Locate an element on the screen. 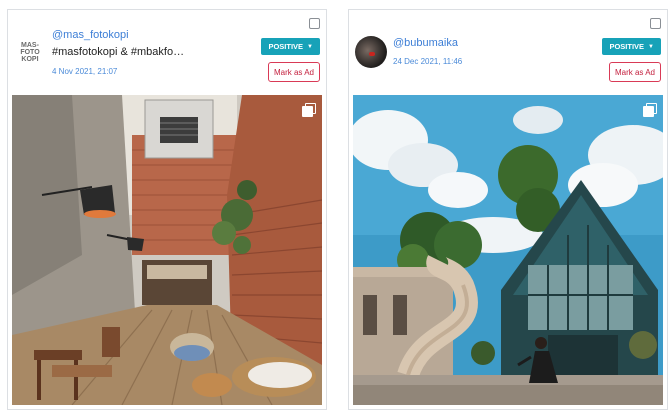  post-timestamp: 4 Nov 2021, 21:07 is located at coordinates (84, 71).